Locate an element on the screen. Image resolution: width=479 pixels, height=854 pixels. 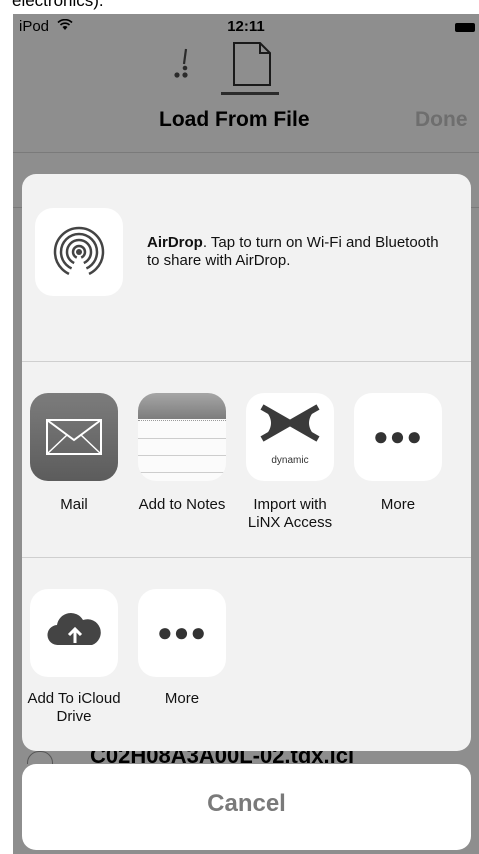
done-button: Done is located at coordinates (441, 120).